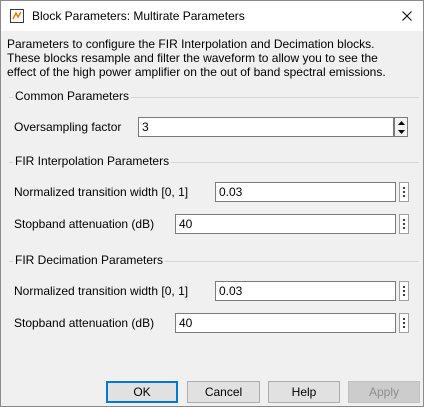 Image resolution: width=424 pixels, height=407 pixels. Describe the element at coordinates (138, 16) in the screenshot. I see `window-title: Block Parameters: Multirate Parameters` at that location.